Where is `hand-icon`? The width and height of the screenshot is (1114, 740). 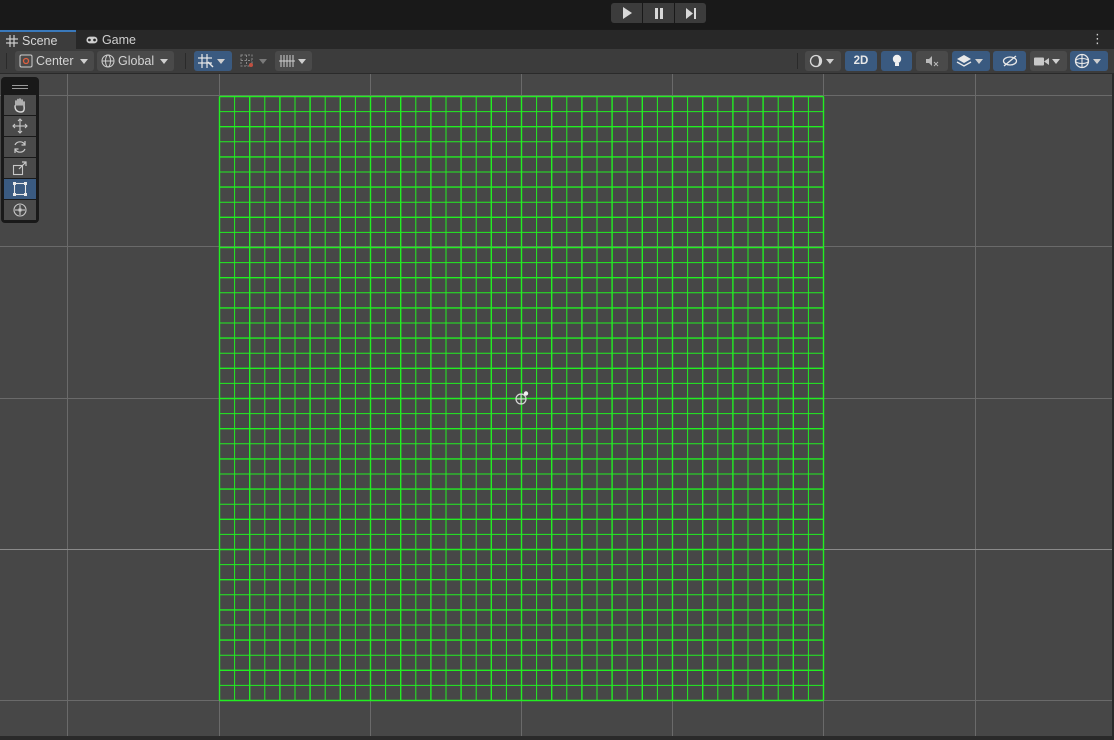 hand-icon is located at coordinates (19, 105).